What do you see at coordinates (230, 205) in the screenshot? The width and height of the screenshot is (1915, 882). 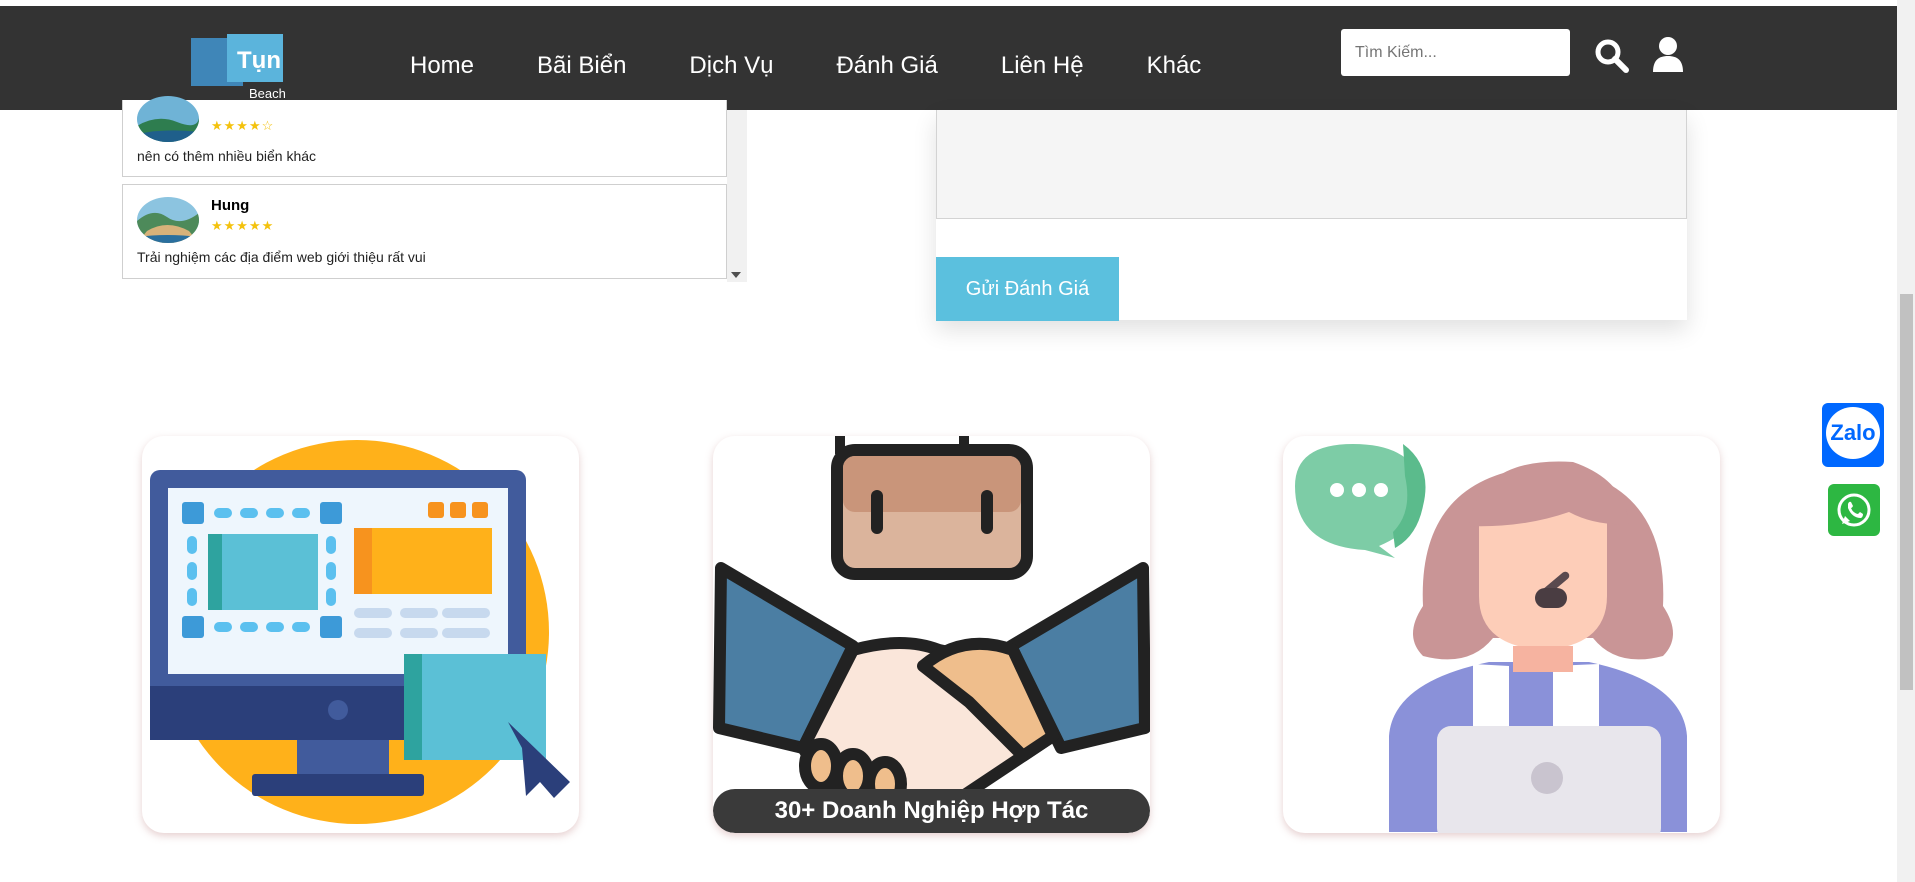 I see `review-author: Hung` at bounding box center [230, 205].